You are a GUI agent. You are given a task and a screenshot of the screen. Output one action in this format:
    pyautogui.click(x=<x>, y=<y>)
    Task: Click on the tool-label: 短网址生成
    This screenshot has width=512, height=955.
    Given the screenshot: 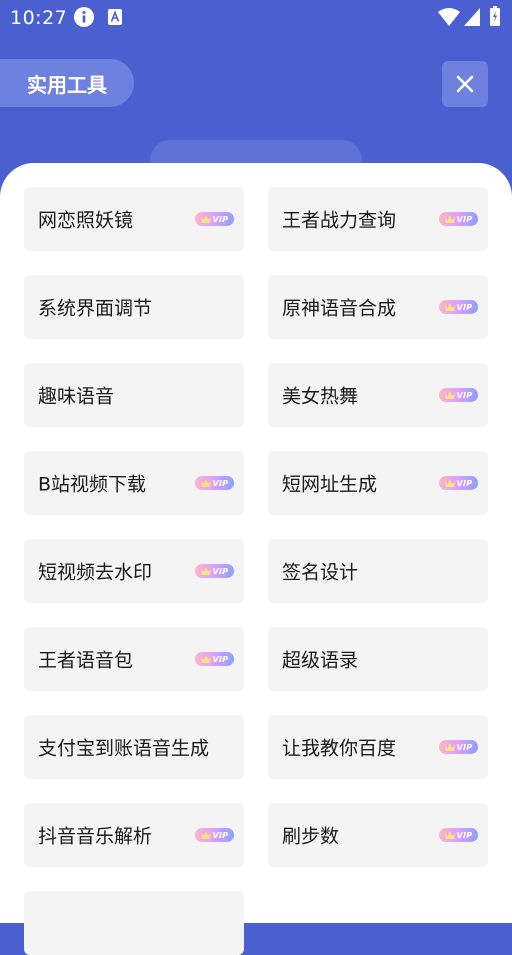 What is the action you would take?
    pyautogui.click(x=330, y=484)
    